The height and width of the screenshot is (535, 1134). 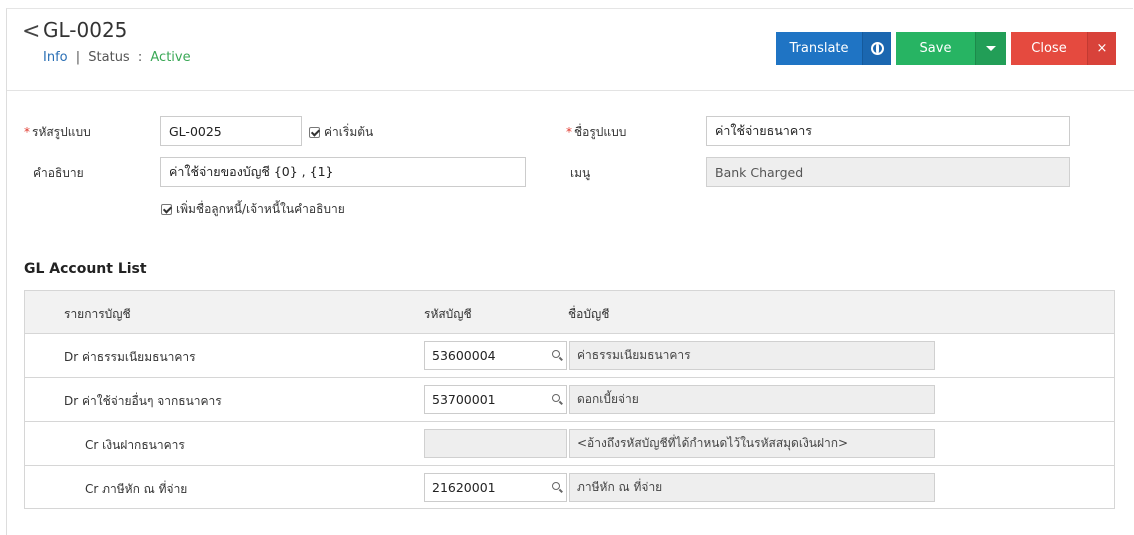 What do you see at coordinates (464, 487) in the screenshot?
I see `account-code-value: 21620001` at bounding box center [464, 487].